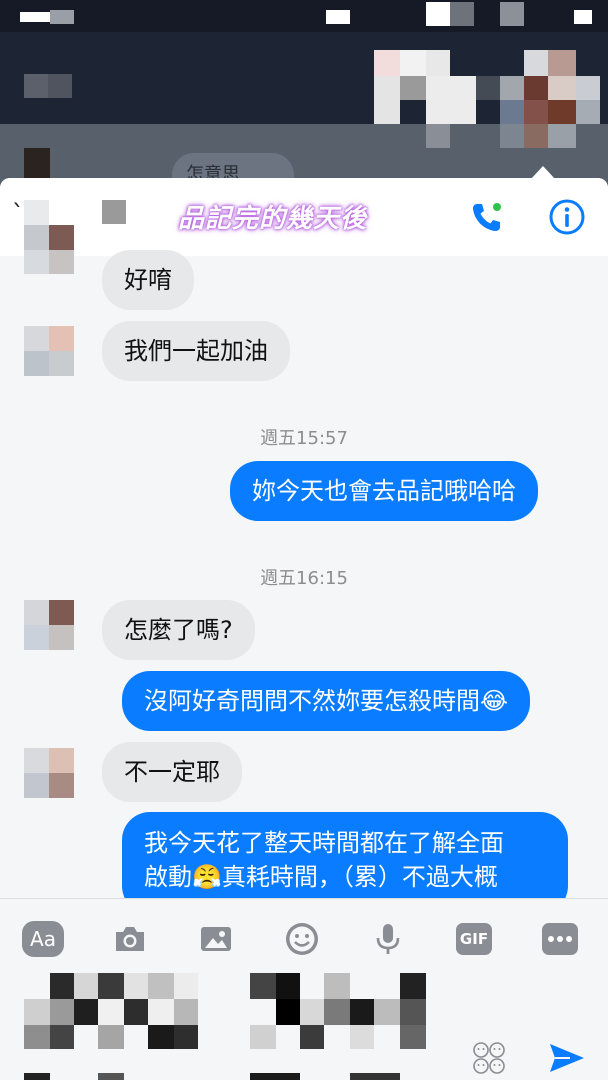  What do you see at coordinates (178, 630) in the screenshot?
I see `message-incoming: 怎麼了嗎?` at bounding box center [178, 630].